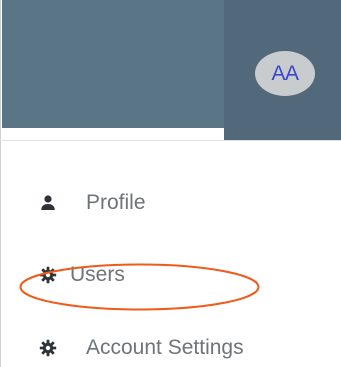 Image resolution: width=341 pixels, height=367 pixels. What do you see at coordinates (171, 140) in the screenshot?
I see `menu-divider` at bounding box center [171, 140].